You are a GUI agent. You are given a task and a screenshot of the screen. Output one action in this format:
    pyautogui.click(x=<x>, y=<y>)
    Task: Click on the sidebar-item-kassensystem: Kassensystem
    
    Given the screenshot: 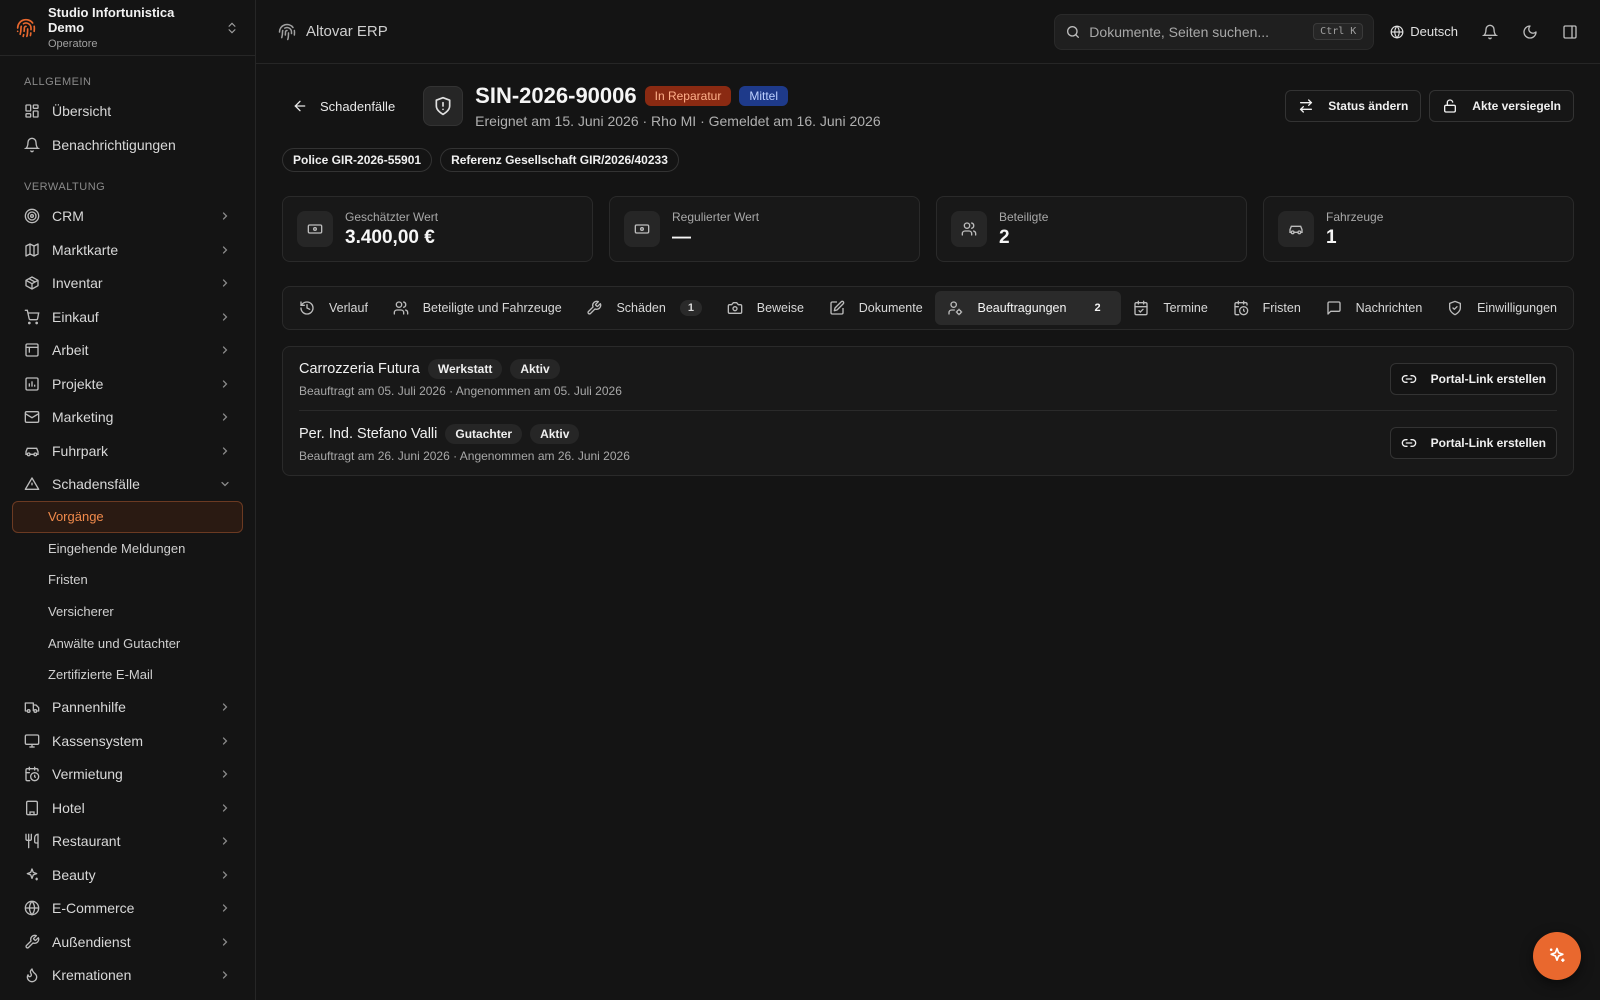 What is the action you would take?
    pyautogui.click(x=127, y=741)
    